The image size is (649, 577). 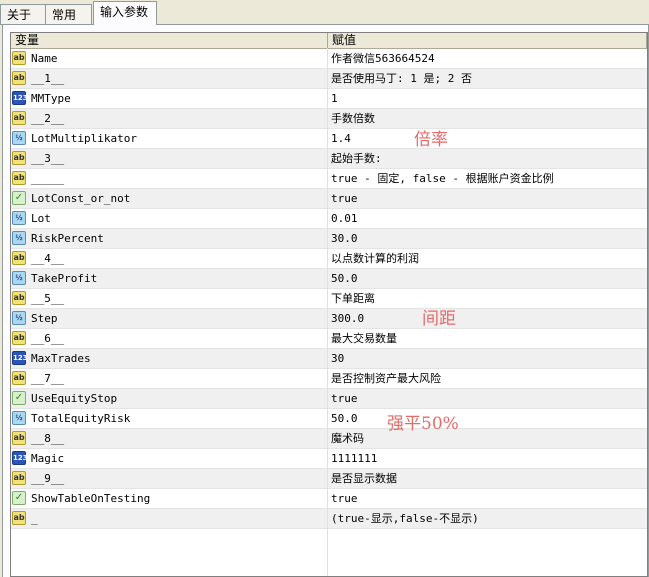 What do you see at coordinates (344, 218) in the screenshot?
I see `variable-value: 0.01` at bounding box center [344, 218].